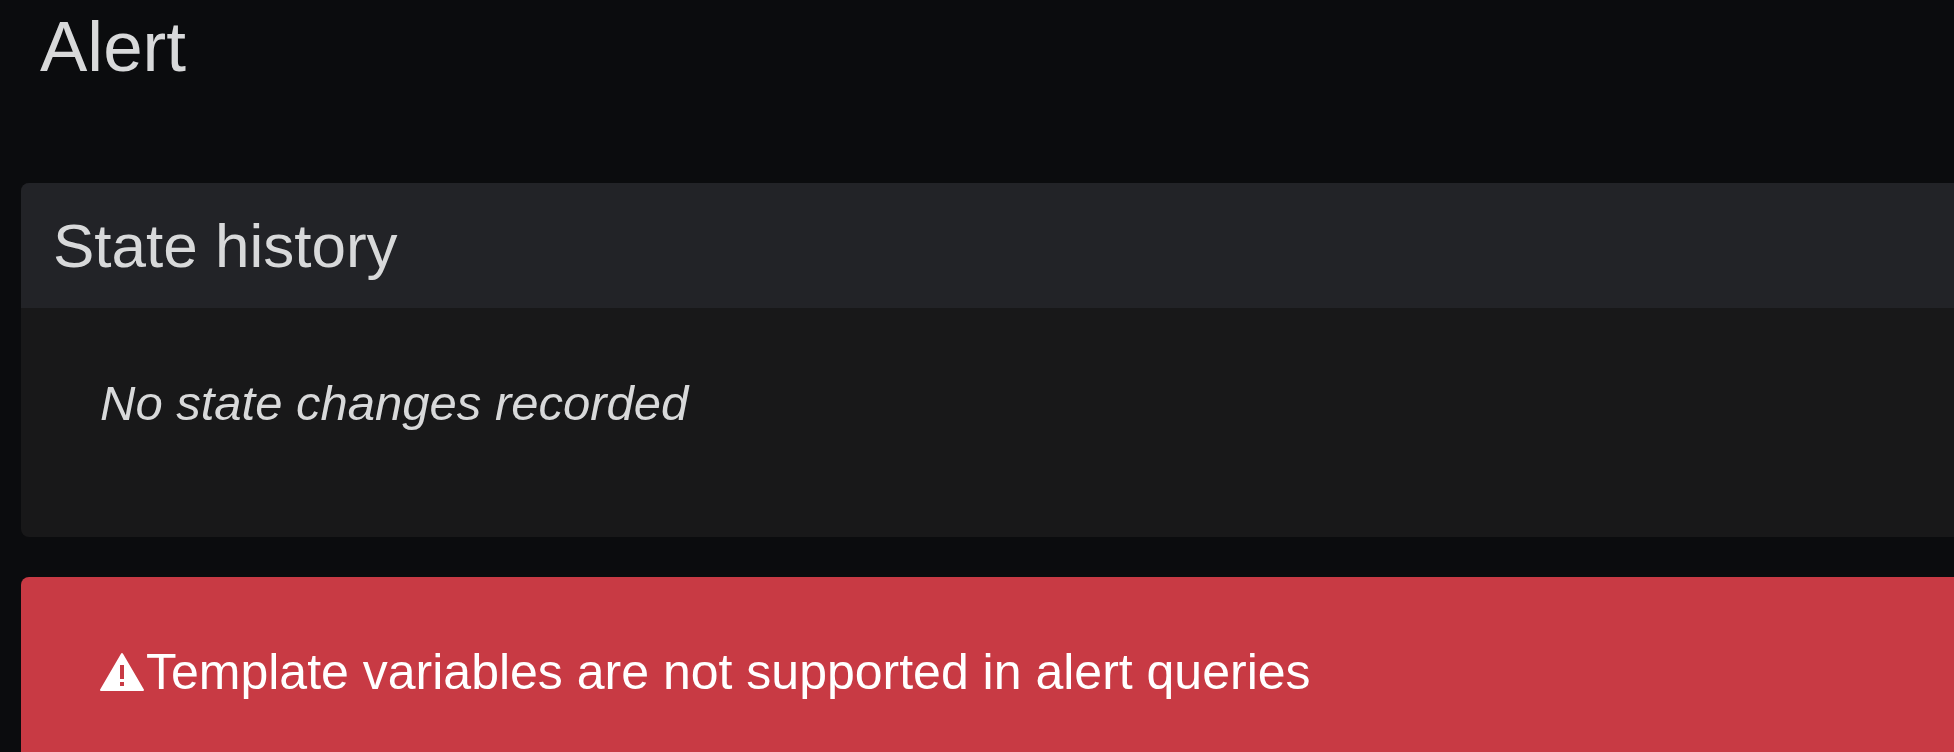 This screenshot has height=752, width=1954. Describe the element at coordinates (122, 672) in the screenshot. I see `warning-icon` at that location.